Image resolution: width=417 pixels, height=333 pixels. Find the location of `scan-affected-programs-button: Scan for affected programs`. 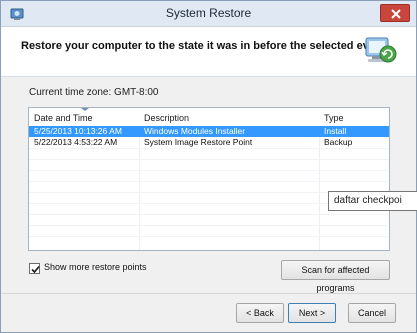

scan-affected-programs-button: Scan for affected programs is located at coordinates (335, 276).